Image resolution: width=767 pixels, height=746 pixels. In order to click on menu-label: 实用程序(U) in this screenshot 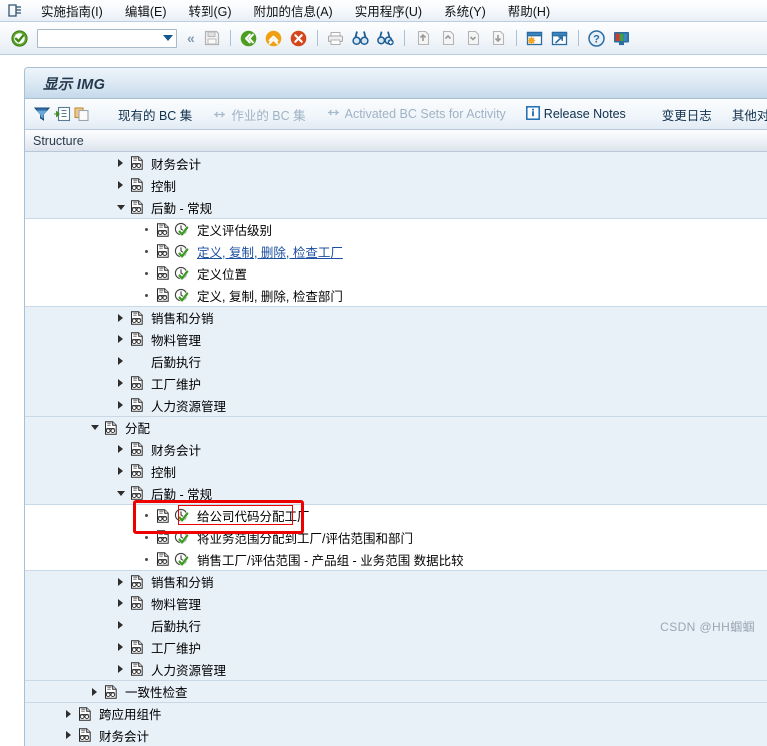, I will do `click(388, 12)`.